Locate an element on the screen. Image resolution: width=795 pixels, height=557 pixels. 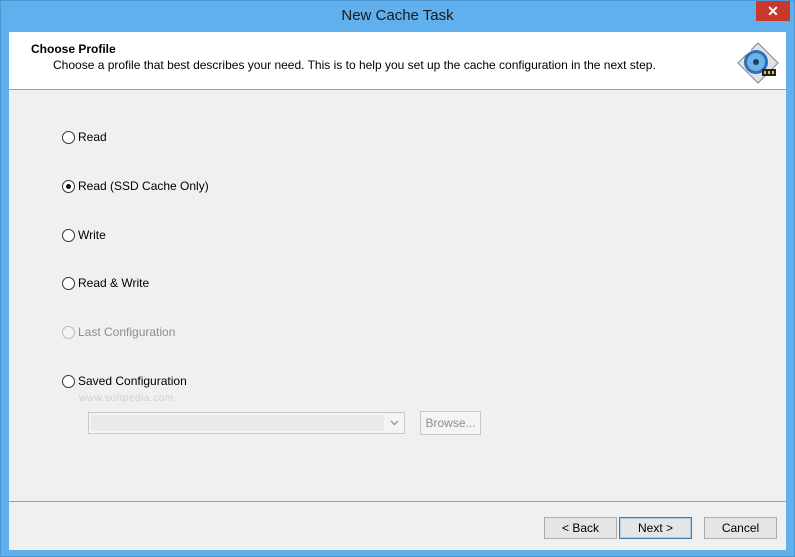
chevron-down-icon is located at coordinates (394, 423).